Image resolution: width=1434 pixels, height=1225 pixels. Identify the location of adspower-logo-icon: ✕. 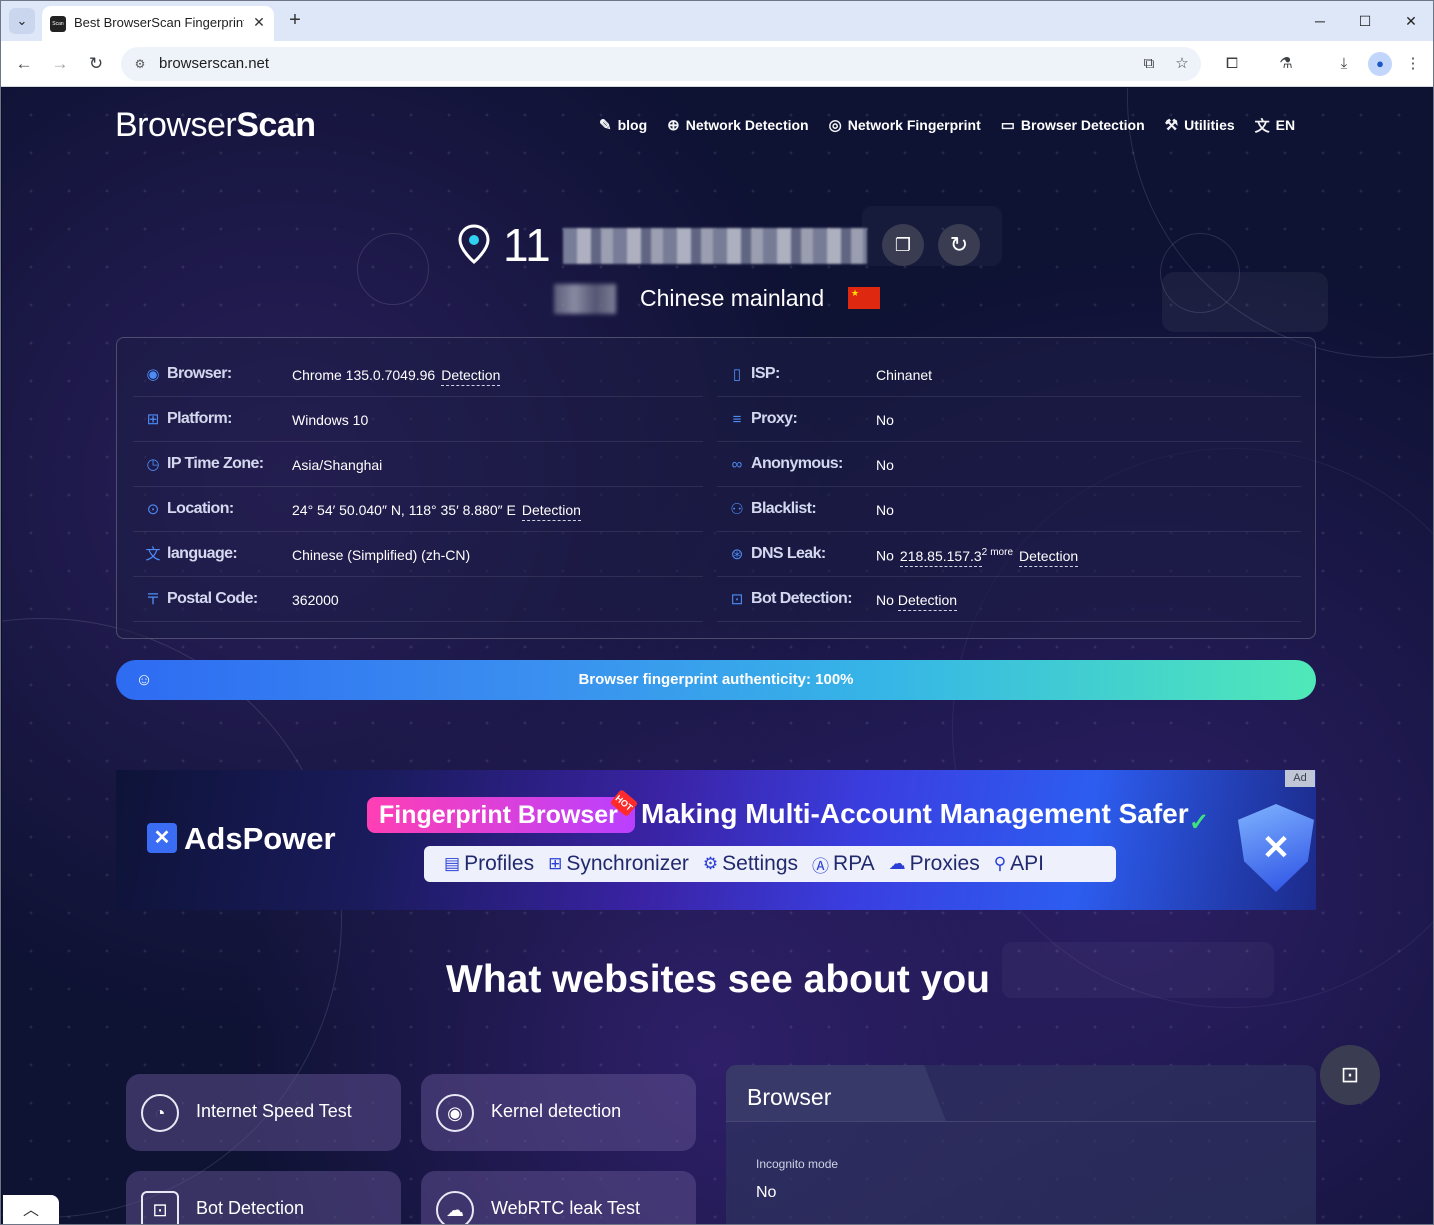
(162, 838).